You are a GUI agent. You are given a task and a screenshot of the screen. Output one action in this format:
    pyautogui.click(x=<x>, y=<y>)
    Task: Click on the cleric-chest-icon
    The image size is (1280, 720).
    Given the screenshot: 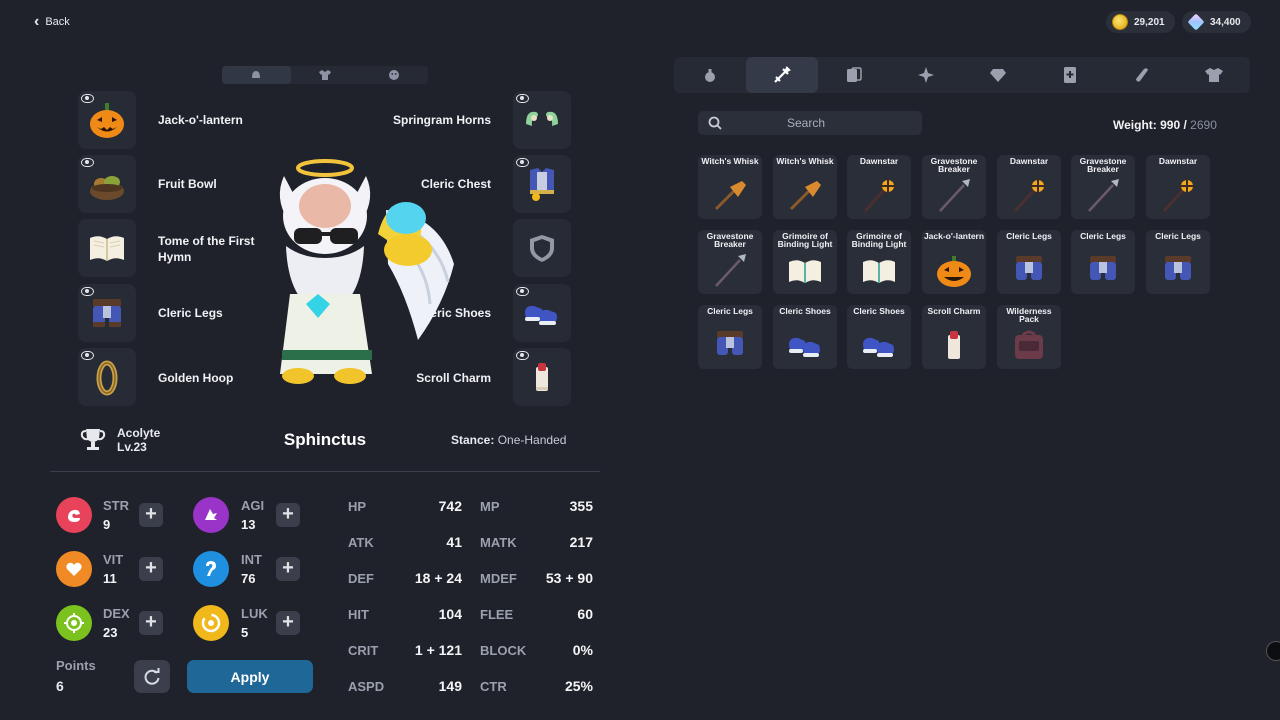 What is the action you would take?
    pyautogui.click(x=542, y=184)
    